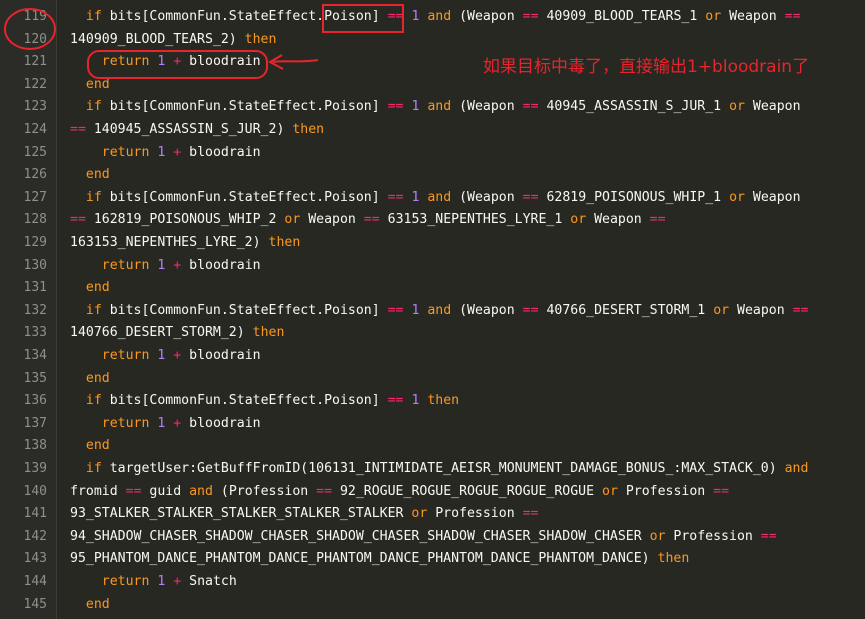  Describe the element at coordinates (646, 67) in the screenshot. I see `annotation-text: 如果目标中毒了，直接输出1+bloodrain了` at that location.